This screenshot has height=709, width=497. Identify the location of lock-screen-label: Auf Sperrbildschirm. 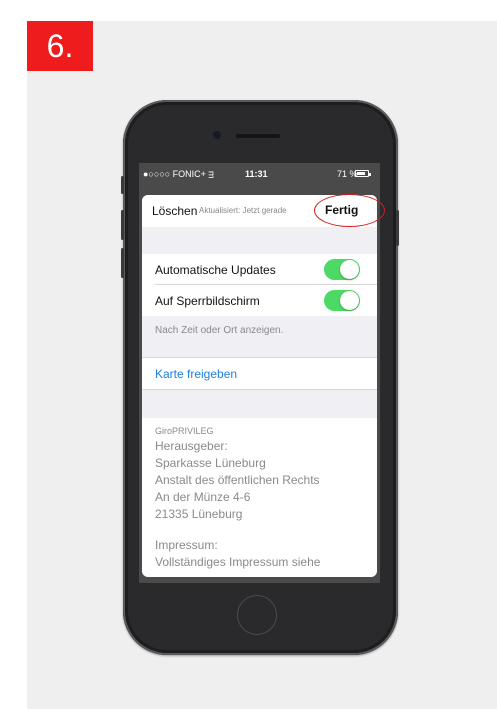
(207, 301).